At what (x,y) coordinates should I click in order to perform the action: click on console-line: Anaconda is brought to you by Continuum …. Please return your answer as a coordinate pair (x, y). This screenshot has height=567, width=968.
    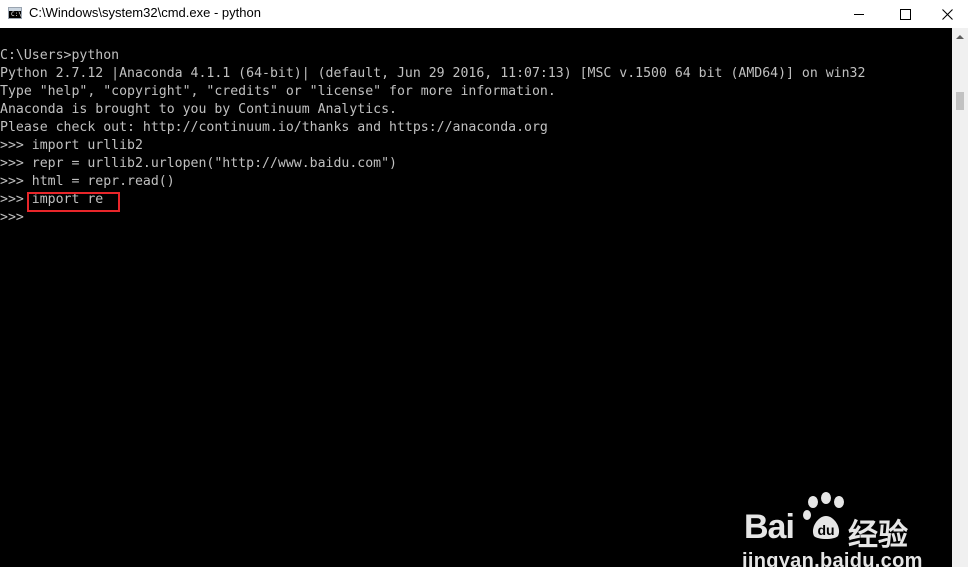
    Looking at the image, I should click on (198, 109).